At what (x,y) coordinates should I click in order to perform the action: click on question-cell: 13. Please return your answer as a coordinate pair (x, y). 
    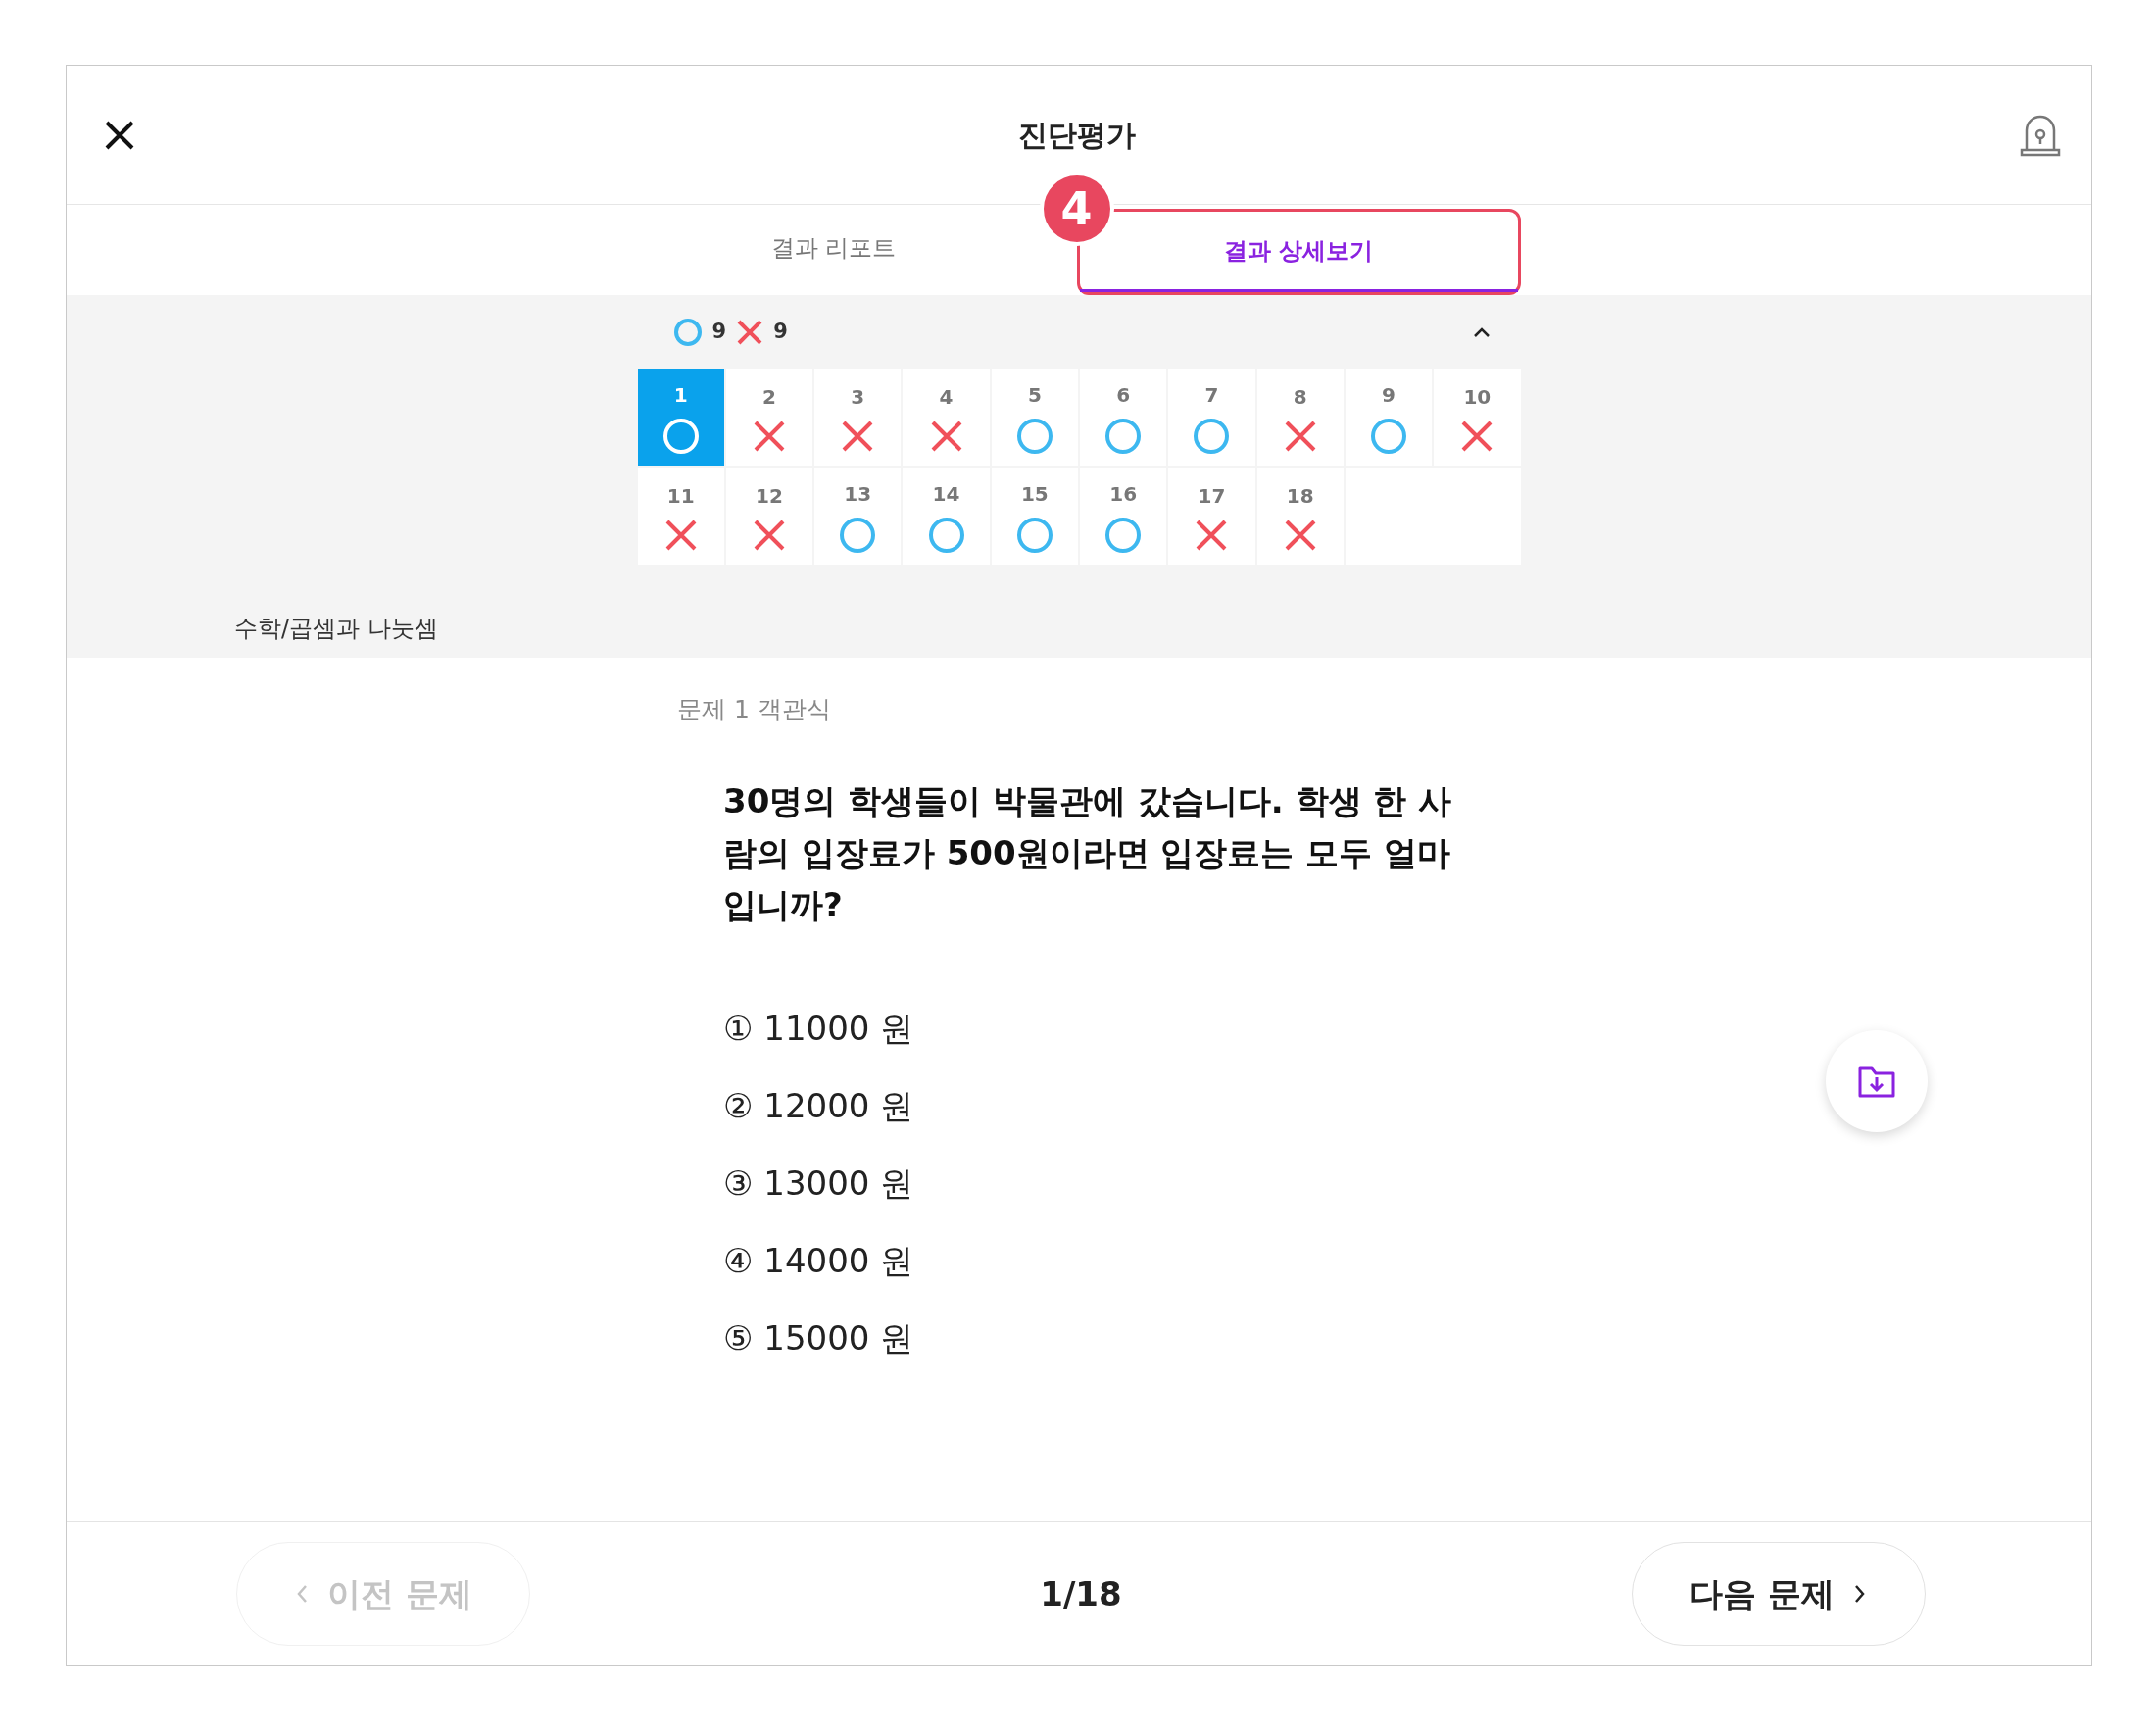
    Looking at the image, I should click on (858, 516).